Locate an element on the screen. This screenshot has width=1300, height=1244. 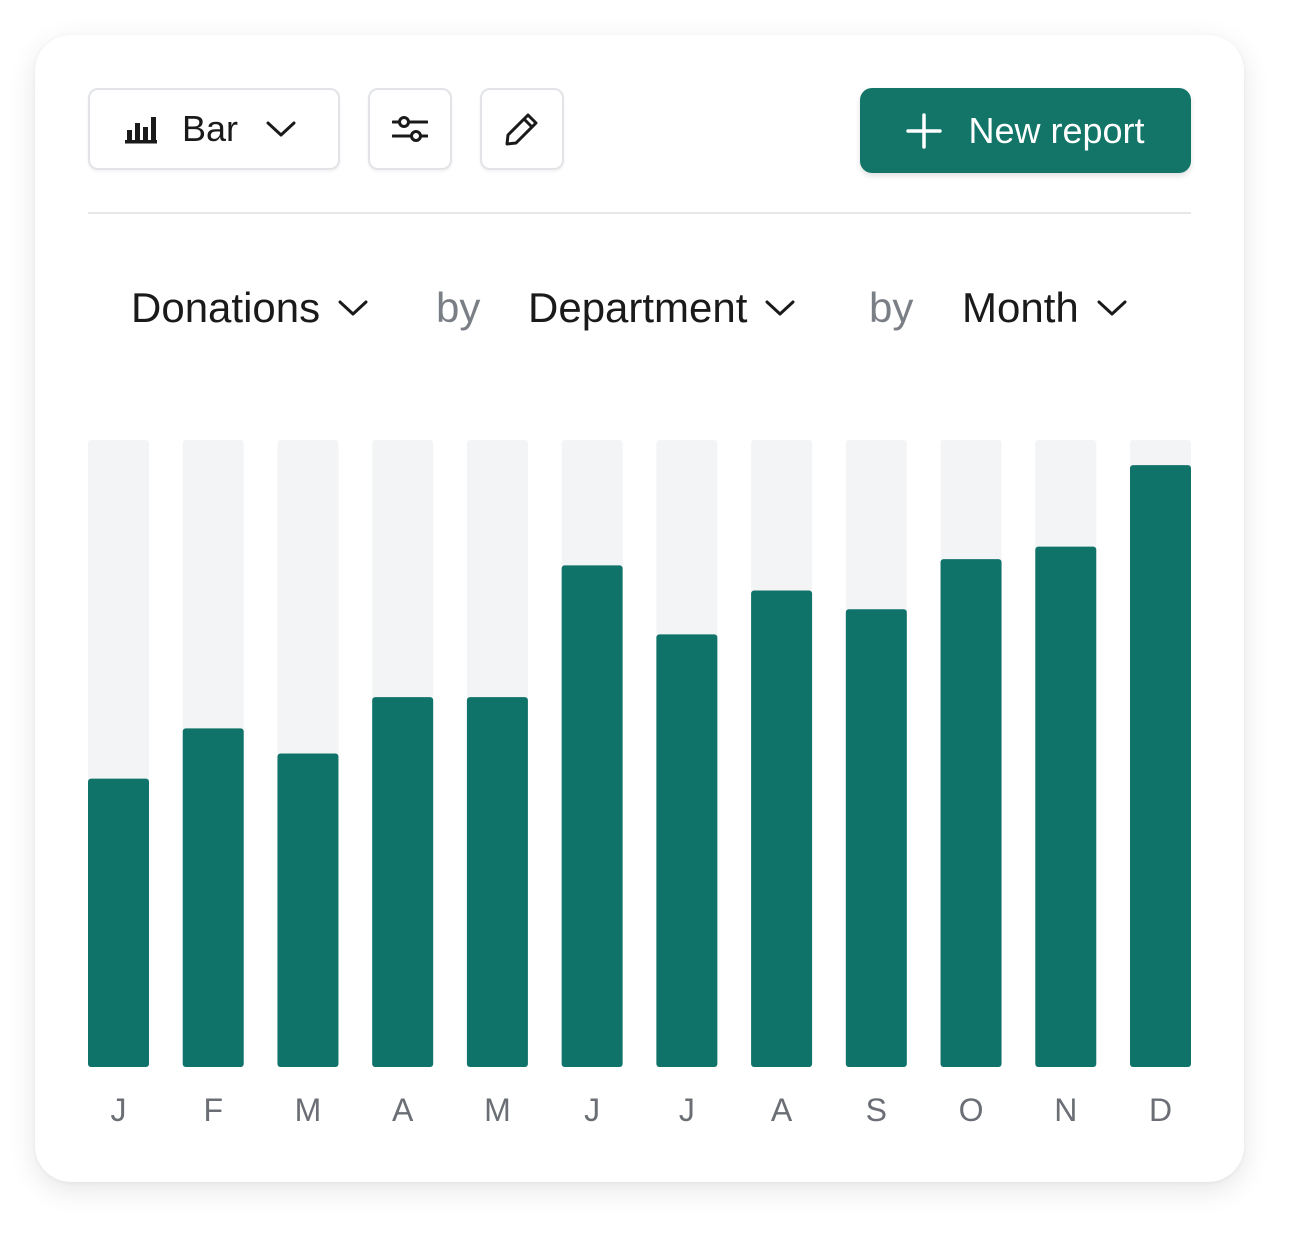
x-tick-label: D is located at coordinates (1160, 1110).